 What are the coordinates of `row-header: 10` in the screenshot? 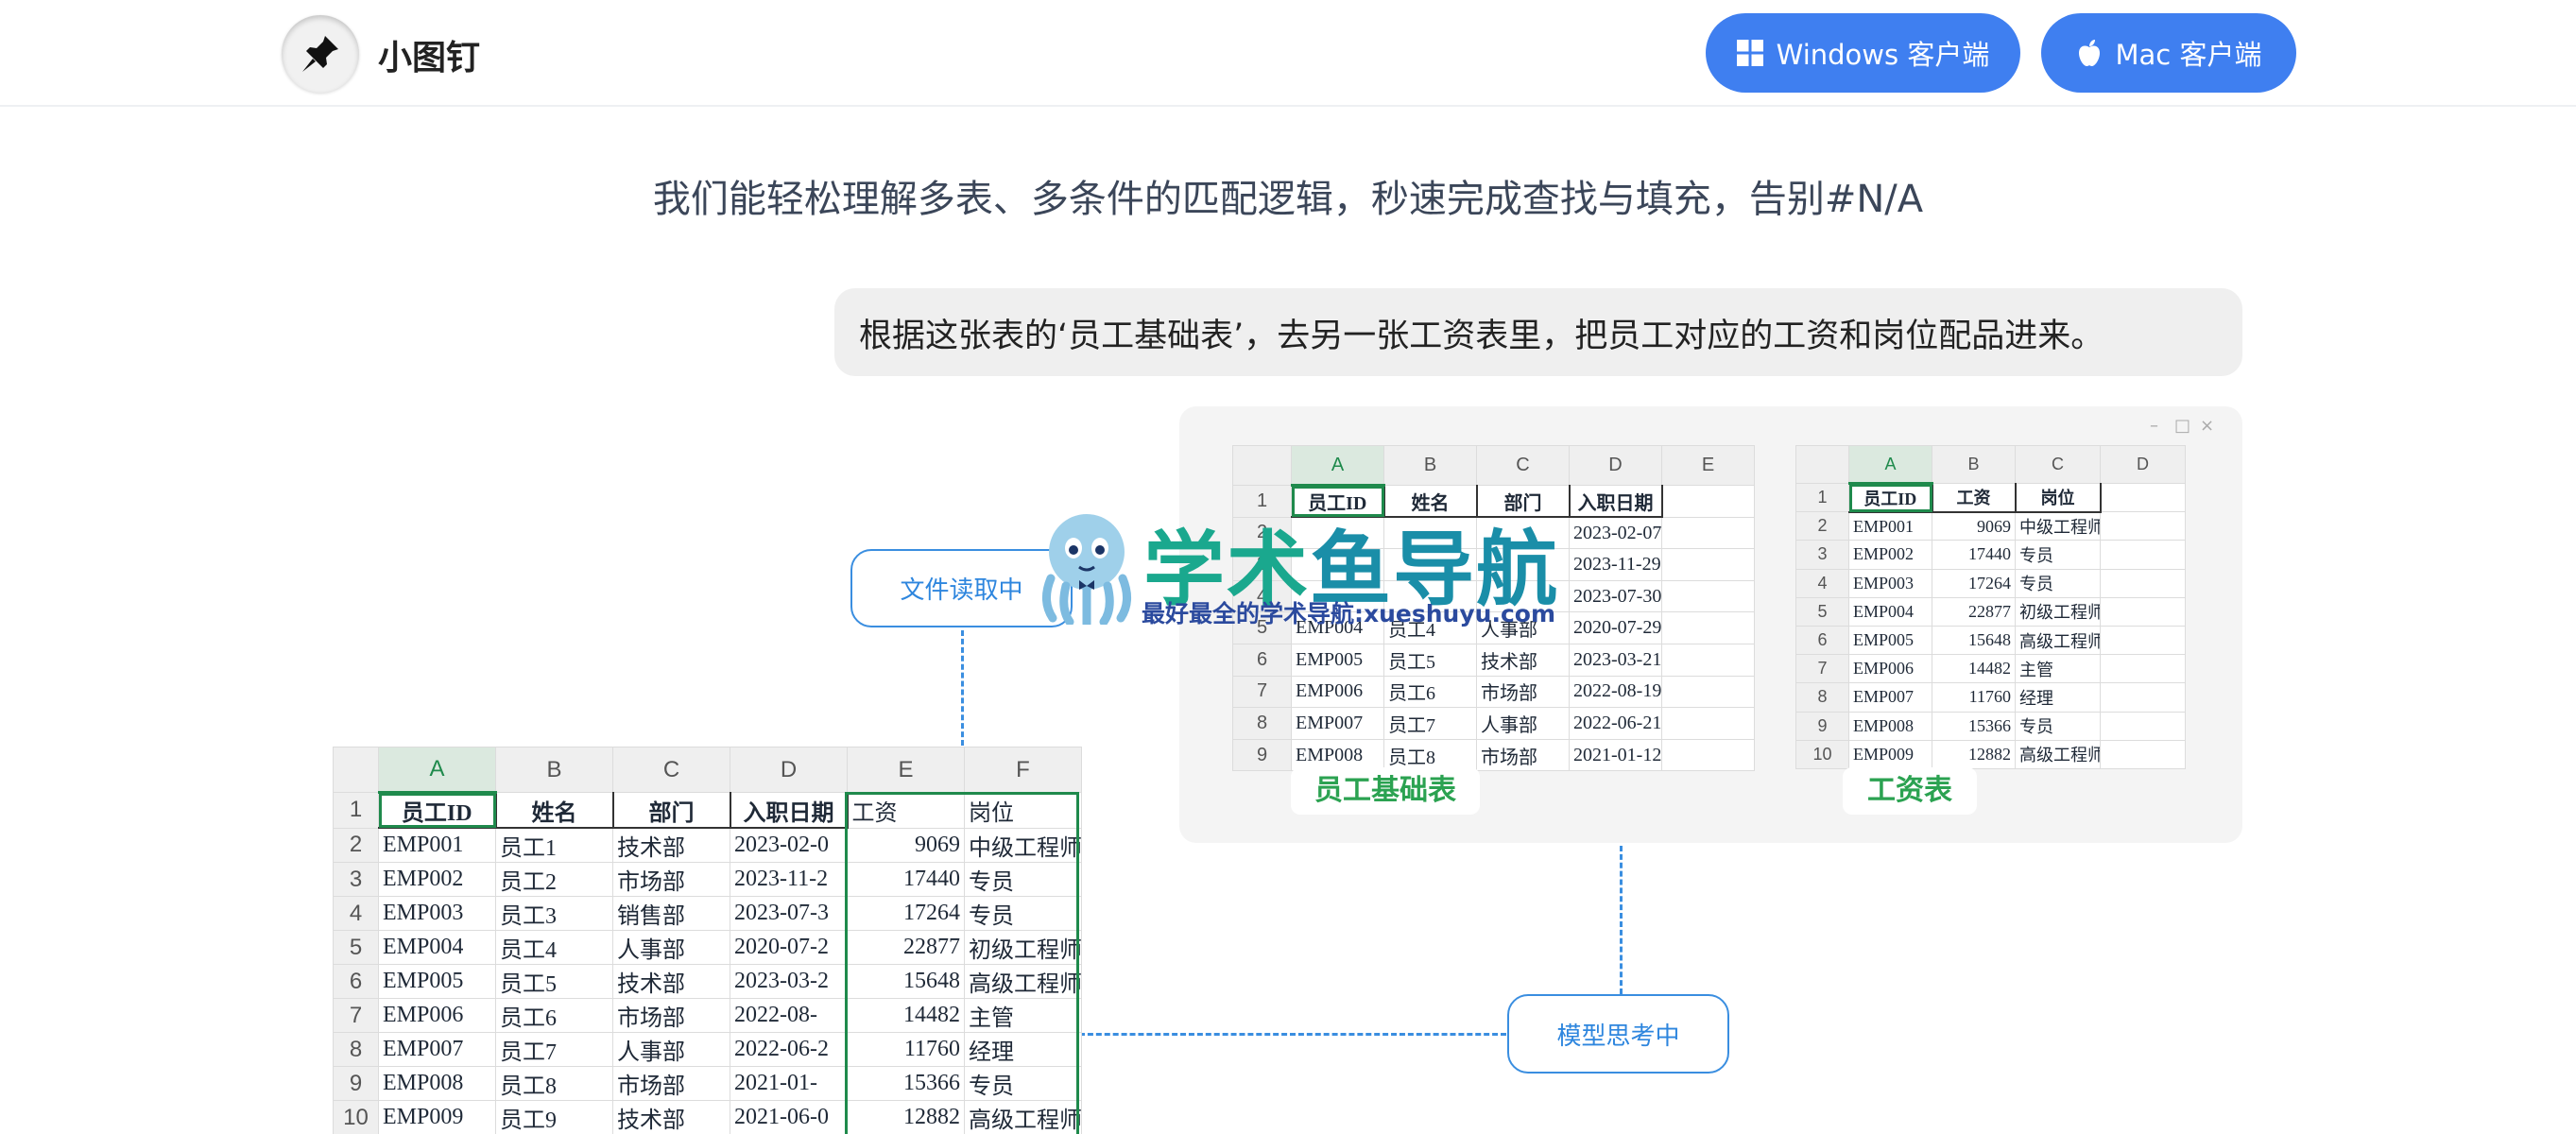 It's located at (1822, 754).